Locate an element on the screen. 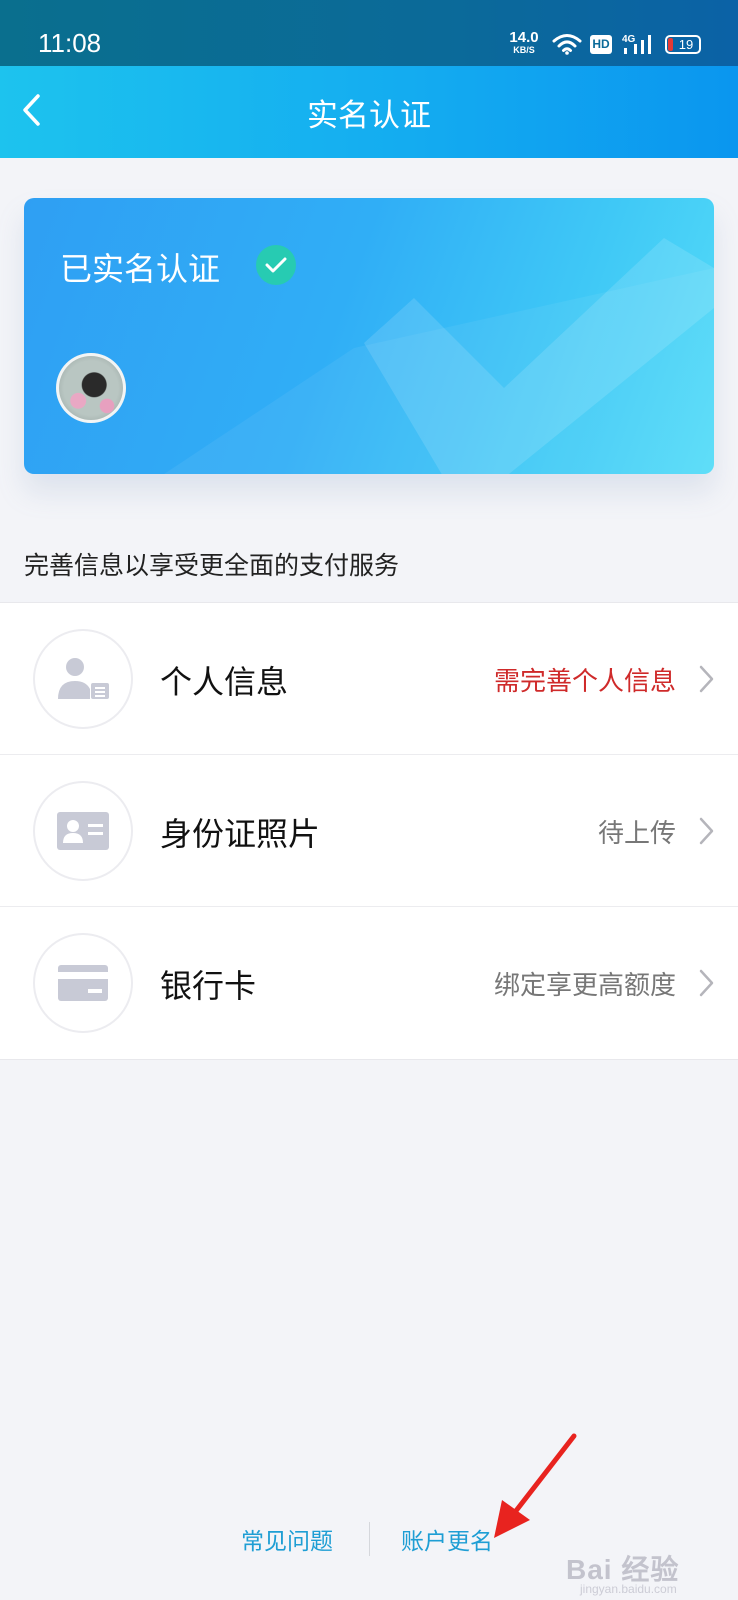  bank-card-icon is located at coordinates (83, 983).